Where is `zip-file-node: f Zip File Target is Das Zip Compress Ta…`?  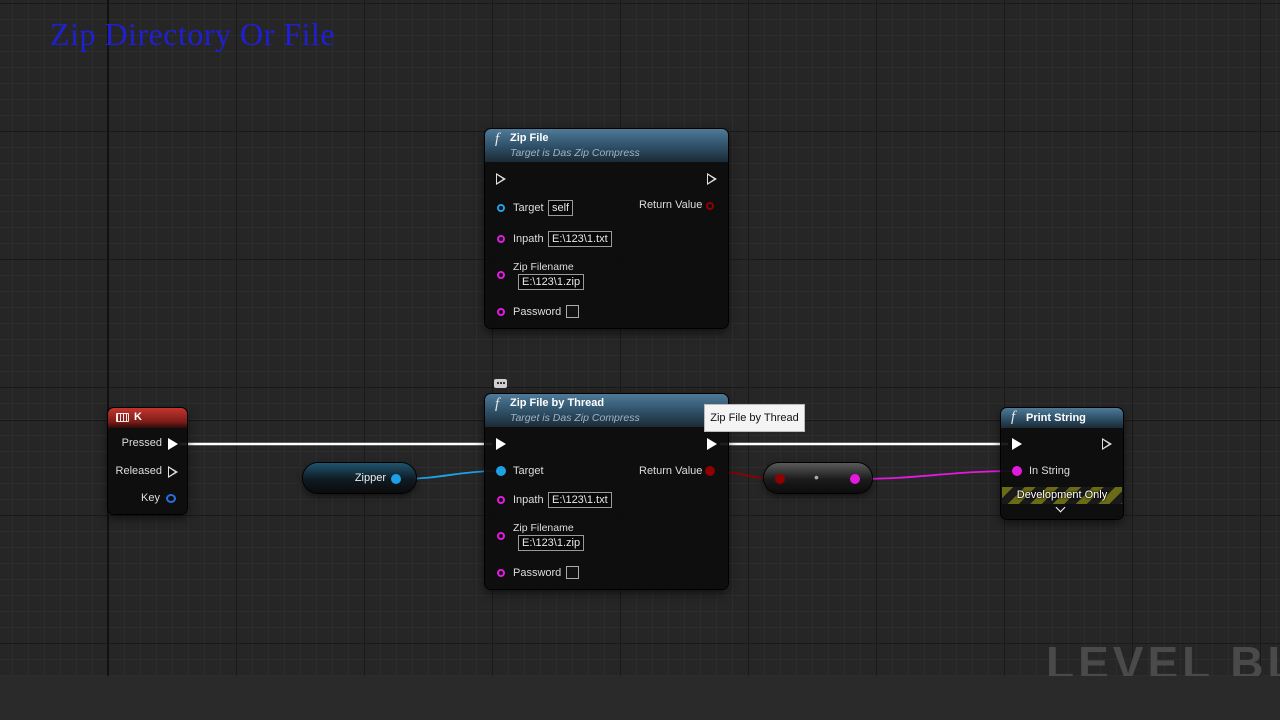
zip-file-node: f Zip File Target is Das Zip Compress Ta… is located at coordinates (606, 228).